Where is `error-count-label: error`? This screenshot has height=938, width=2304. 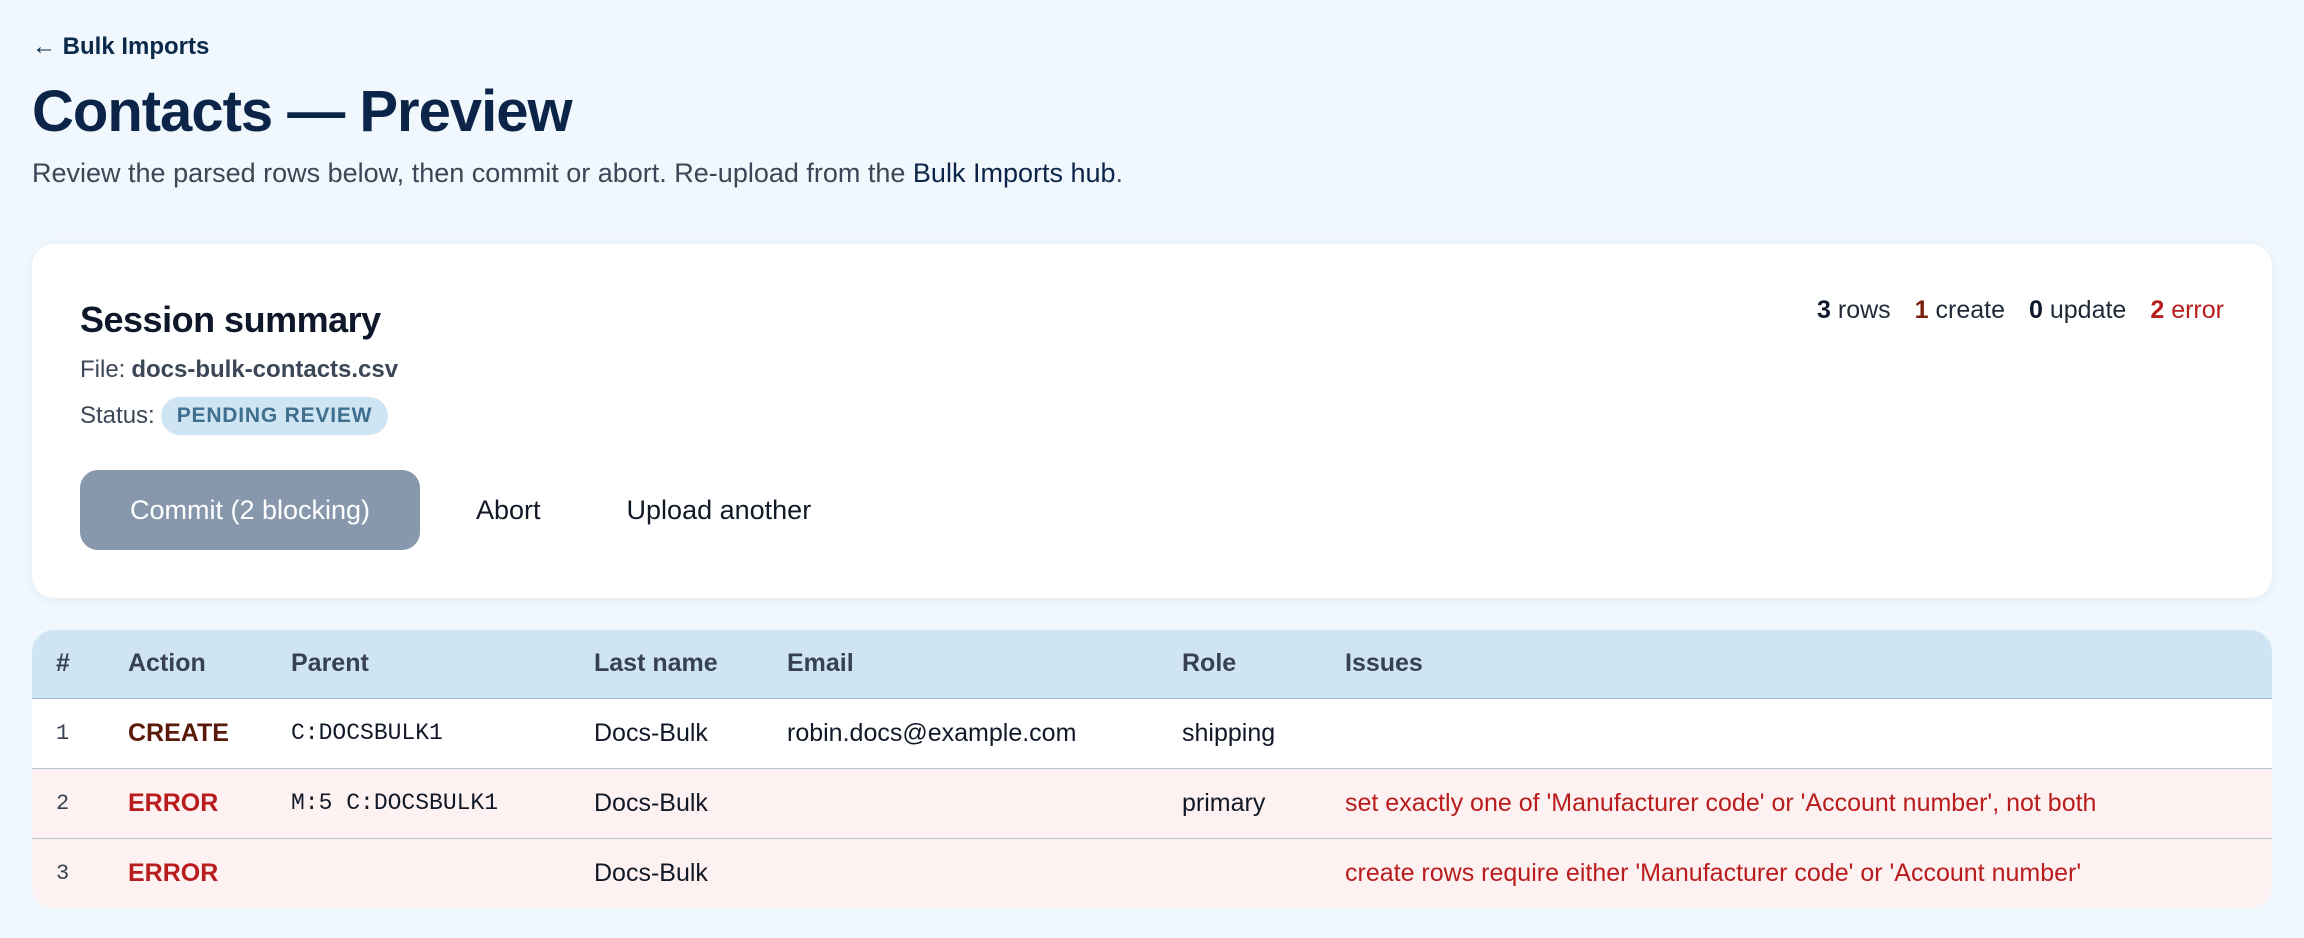 error-count-label: error is located at coordinates (2197, 310).